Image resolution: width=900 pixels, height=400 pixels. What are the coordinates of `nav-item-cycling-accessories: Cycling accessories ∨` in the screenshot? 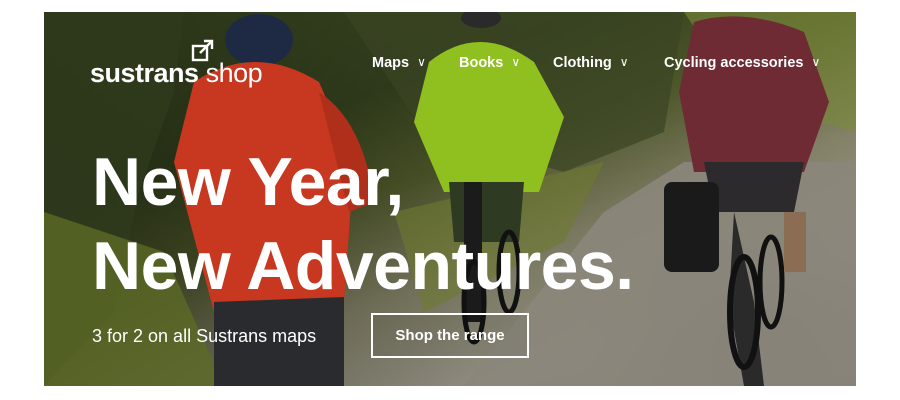 It's located at (742, 63).